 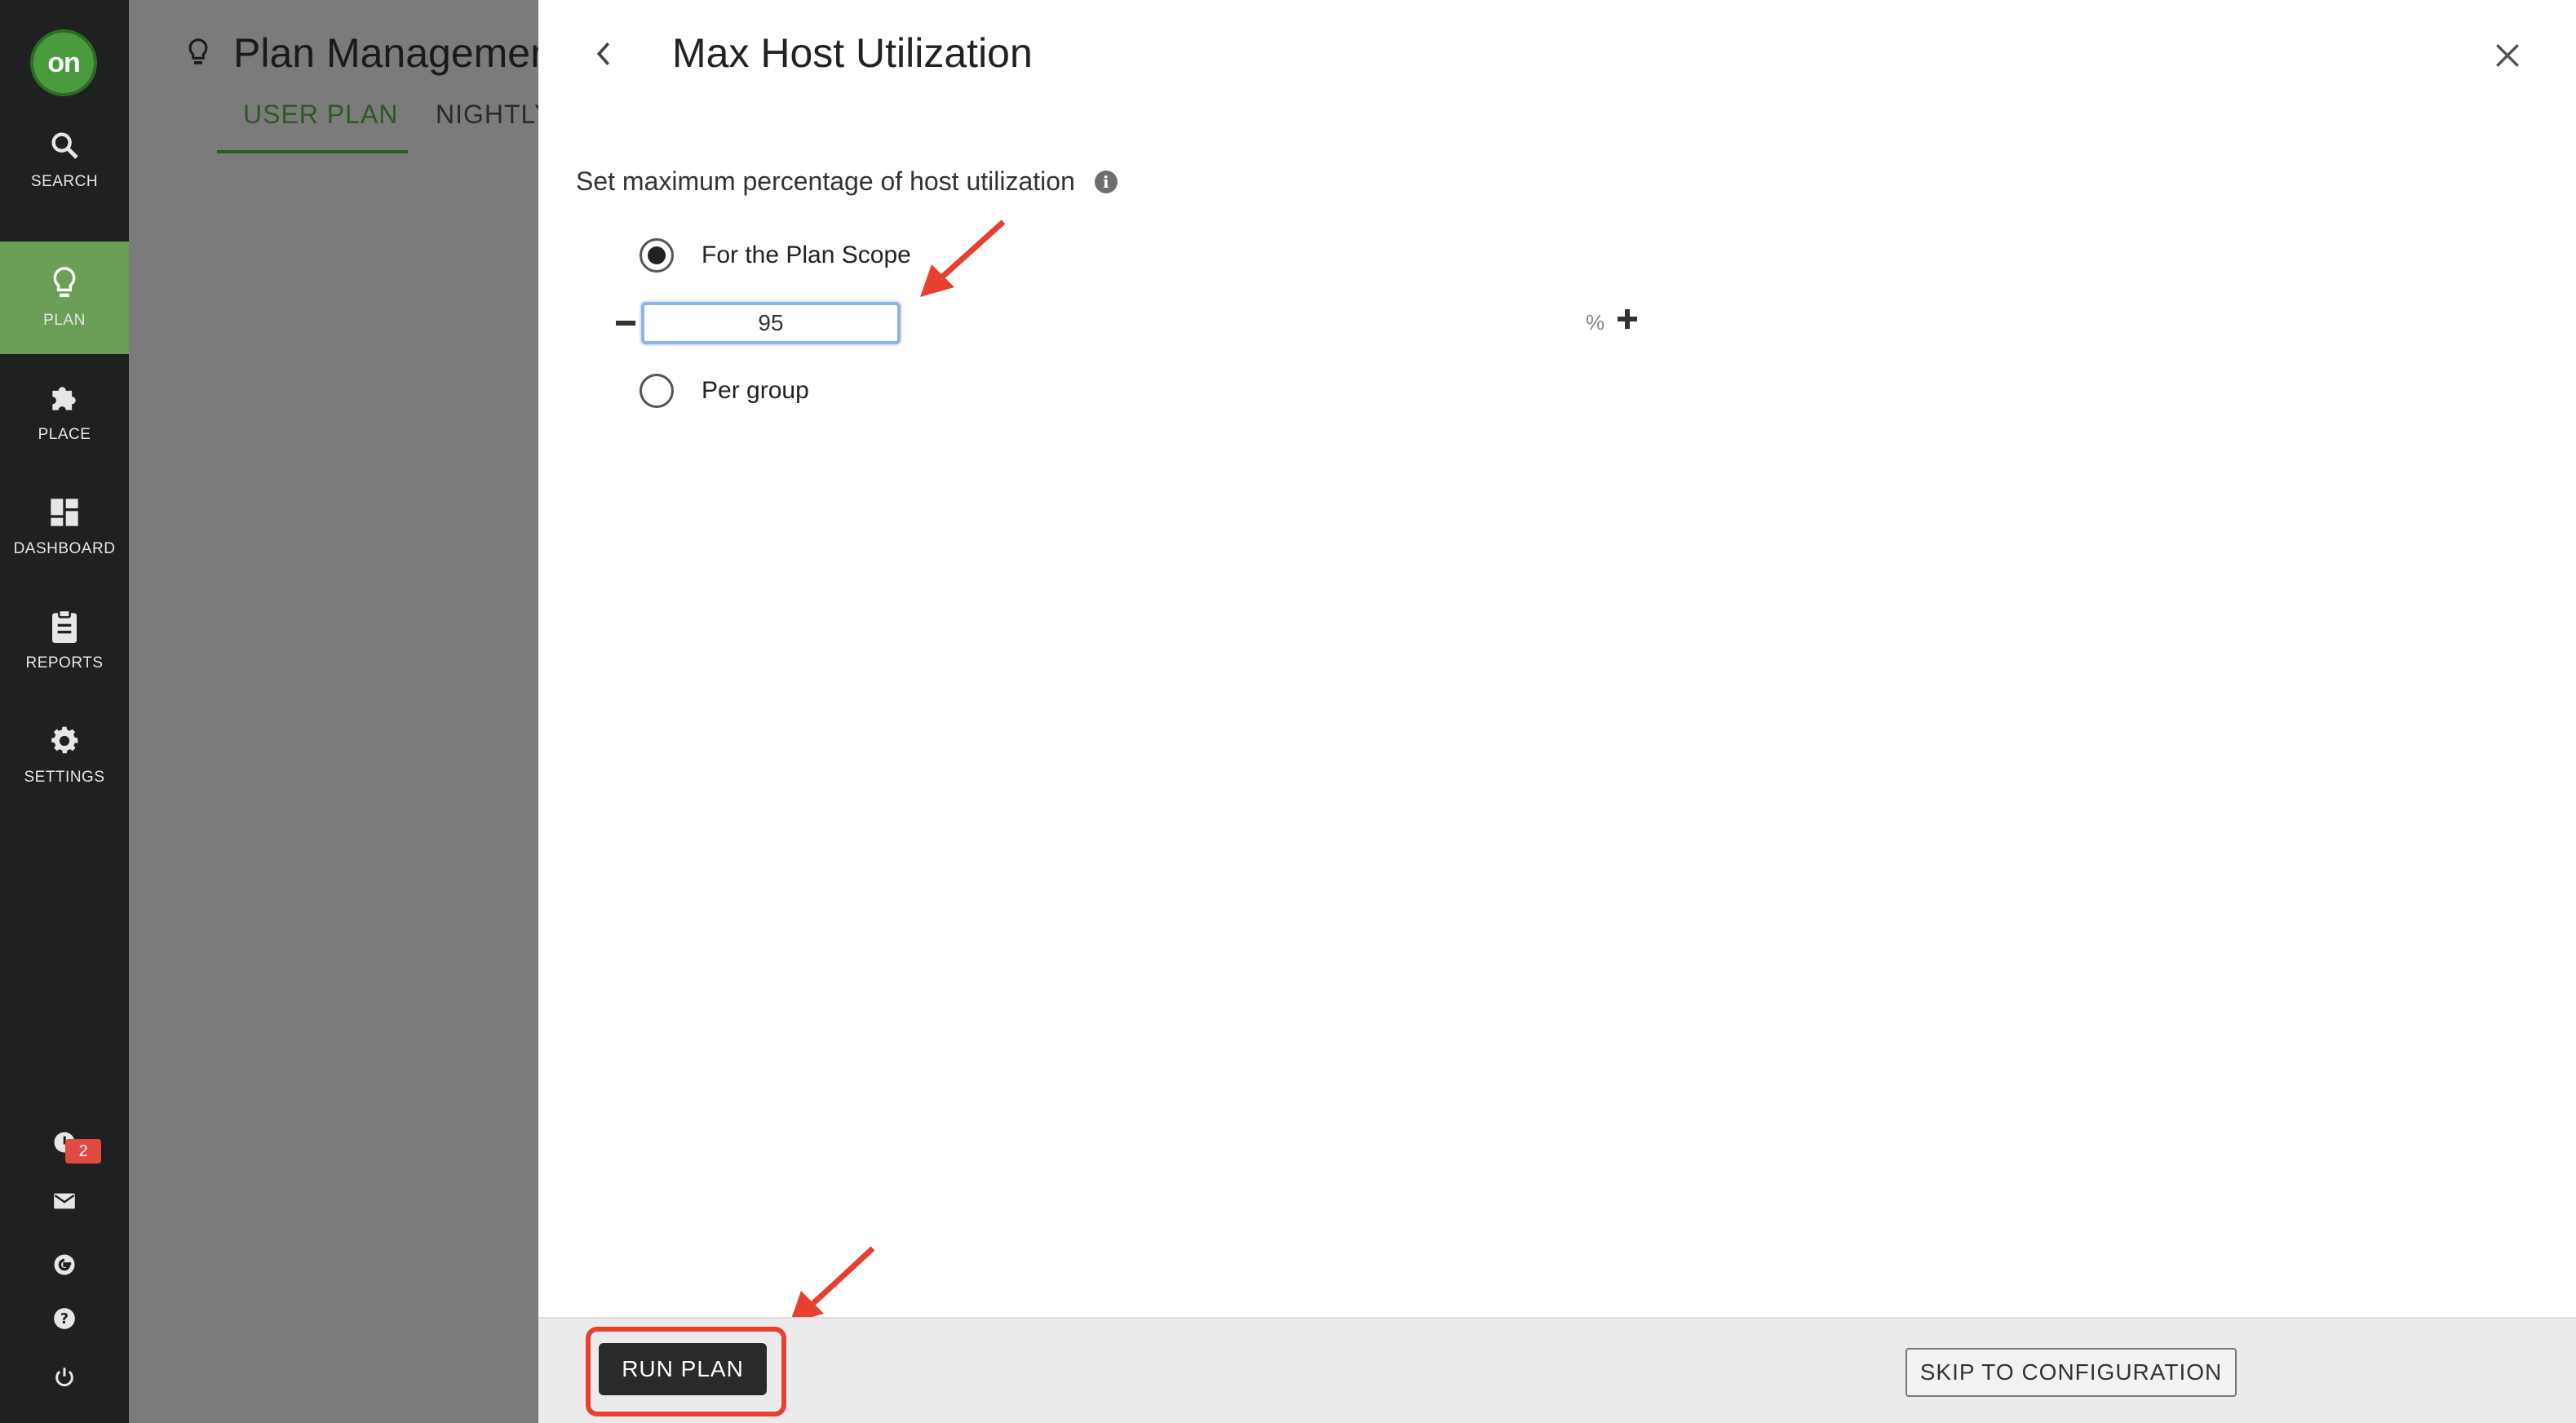 I want to click on close-button, so click(x=2507, y=55).